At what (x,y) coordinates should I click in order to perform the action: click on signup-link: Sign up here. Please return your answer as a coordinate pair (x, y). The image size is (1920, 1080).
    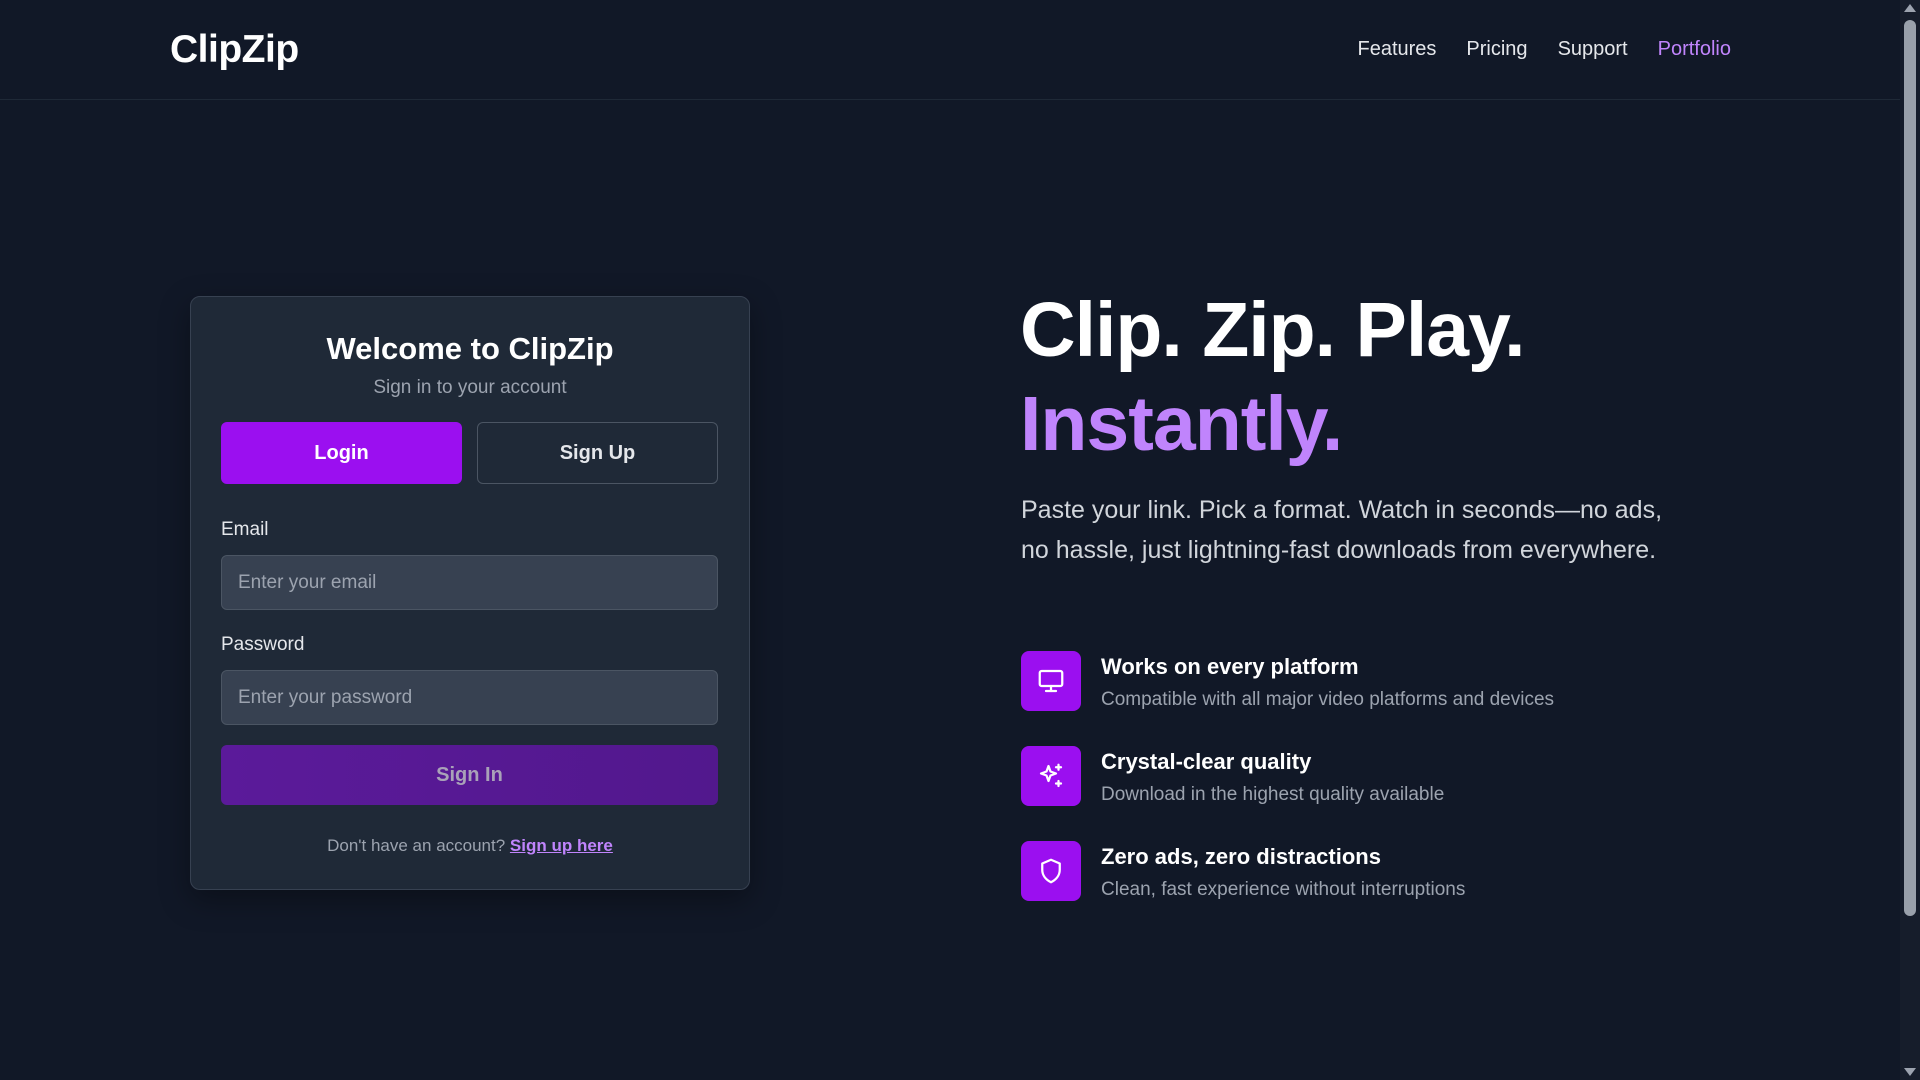
    Looking at the image, I should click on (561, 845).